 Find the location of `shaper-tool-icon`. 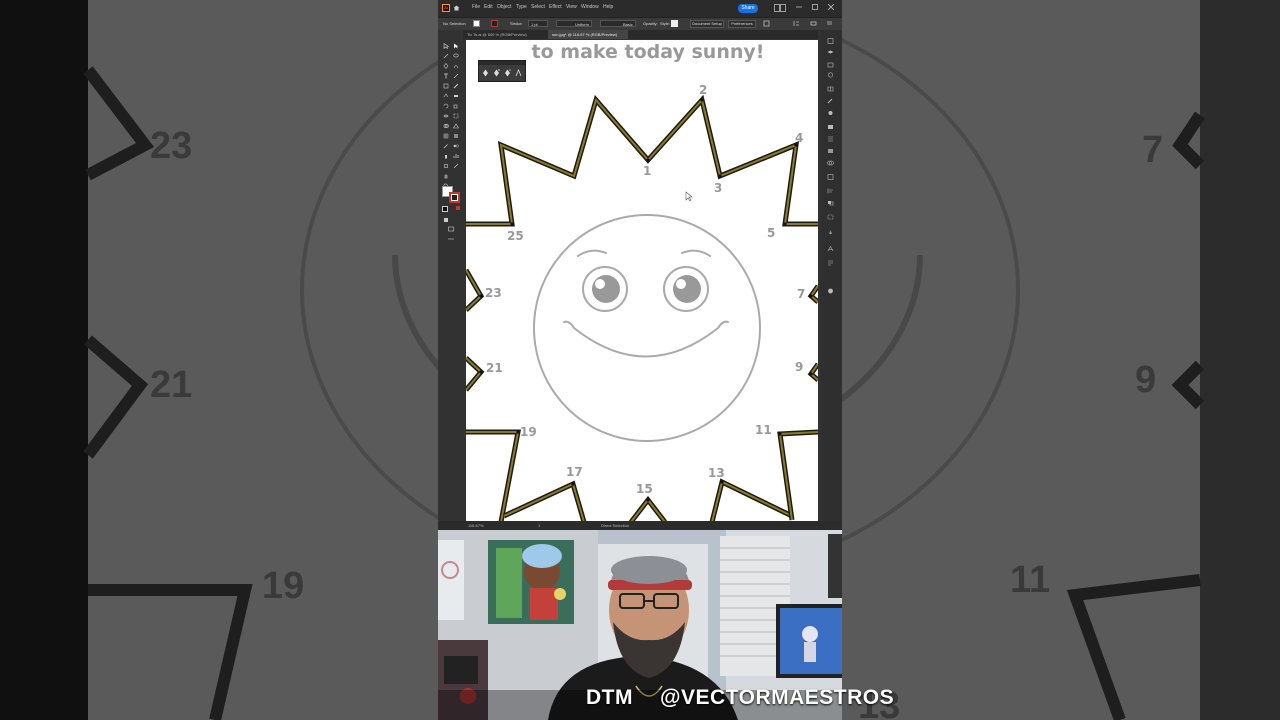

shaper-tool-icon is located at coordinates (446, 96).